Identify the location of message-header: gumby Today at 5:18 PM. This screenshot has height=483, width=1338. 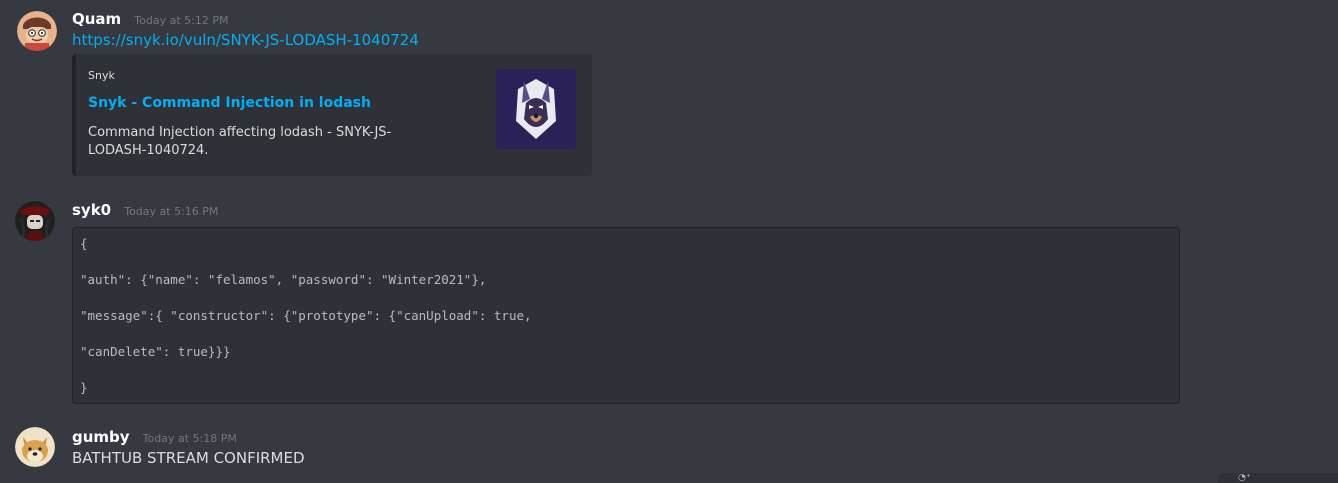
(154, 437).